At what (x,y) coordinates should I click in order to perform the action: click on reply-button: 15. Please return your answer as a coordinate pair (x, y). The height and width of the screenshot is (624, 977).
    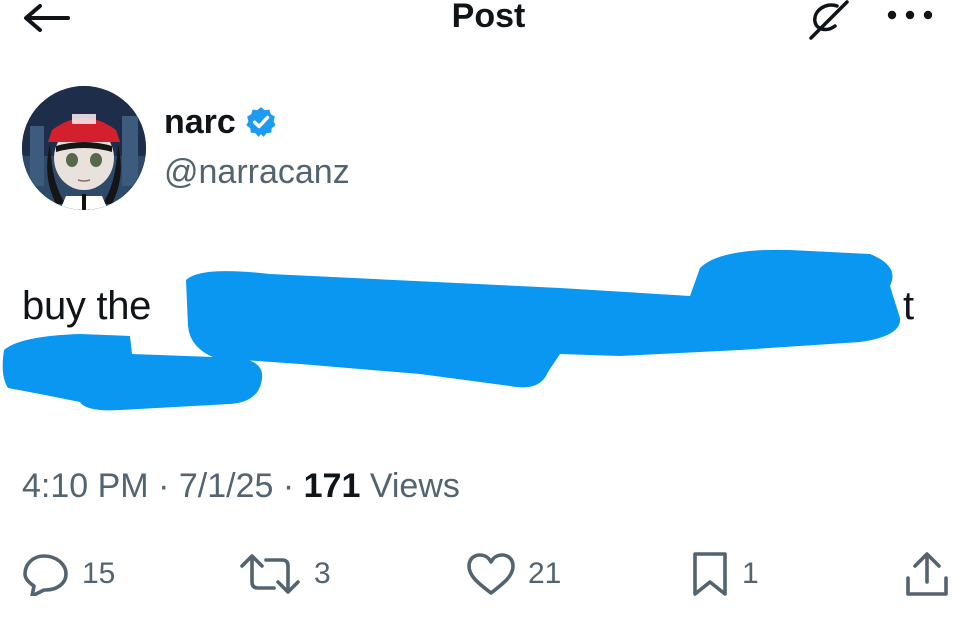
    Looking at the image, I should click on (68, 574).